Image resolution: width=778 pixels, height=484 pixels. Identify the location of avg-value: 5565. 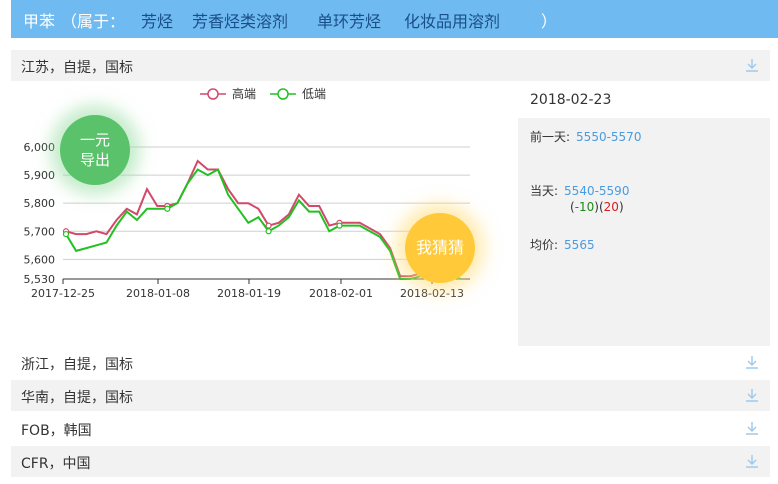
(579, 245).